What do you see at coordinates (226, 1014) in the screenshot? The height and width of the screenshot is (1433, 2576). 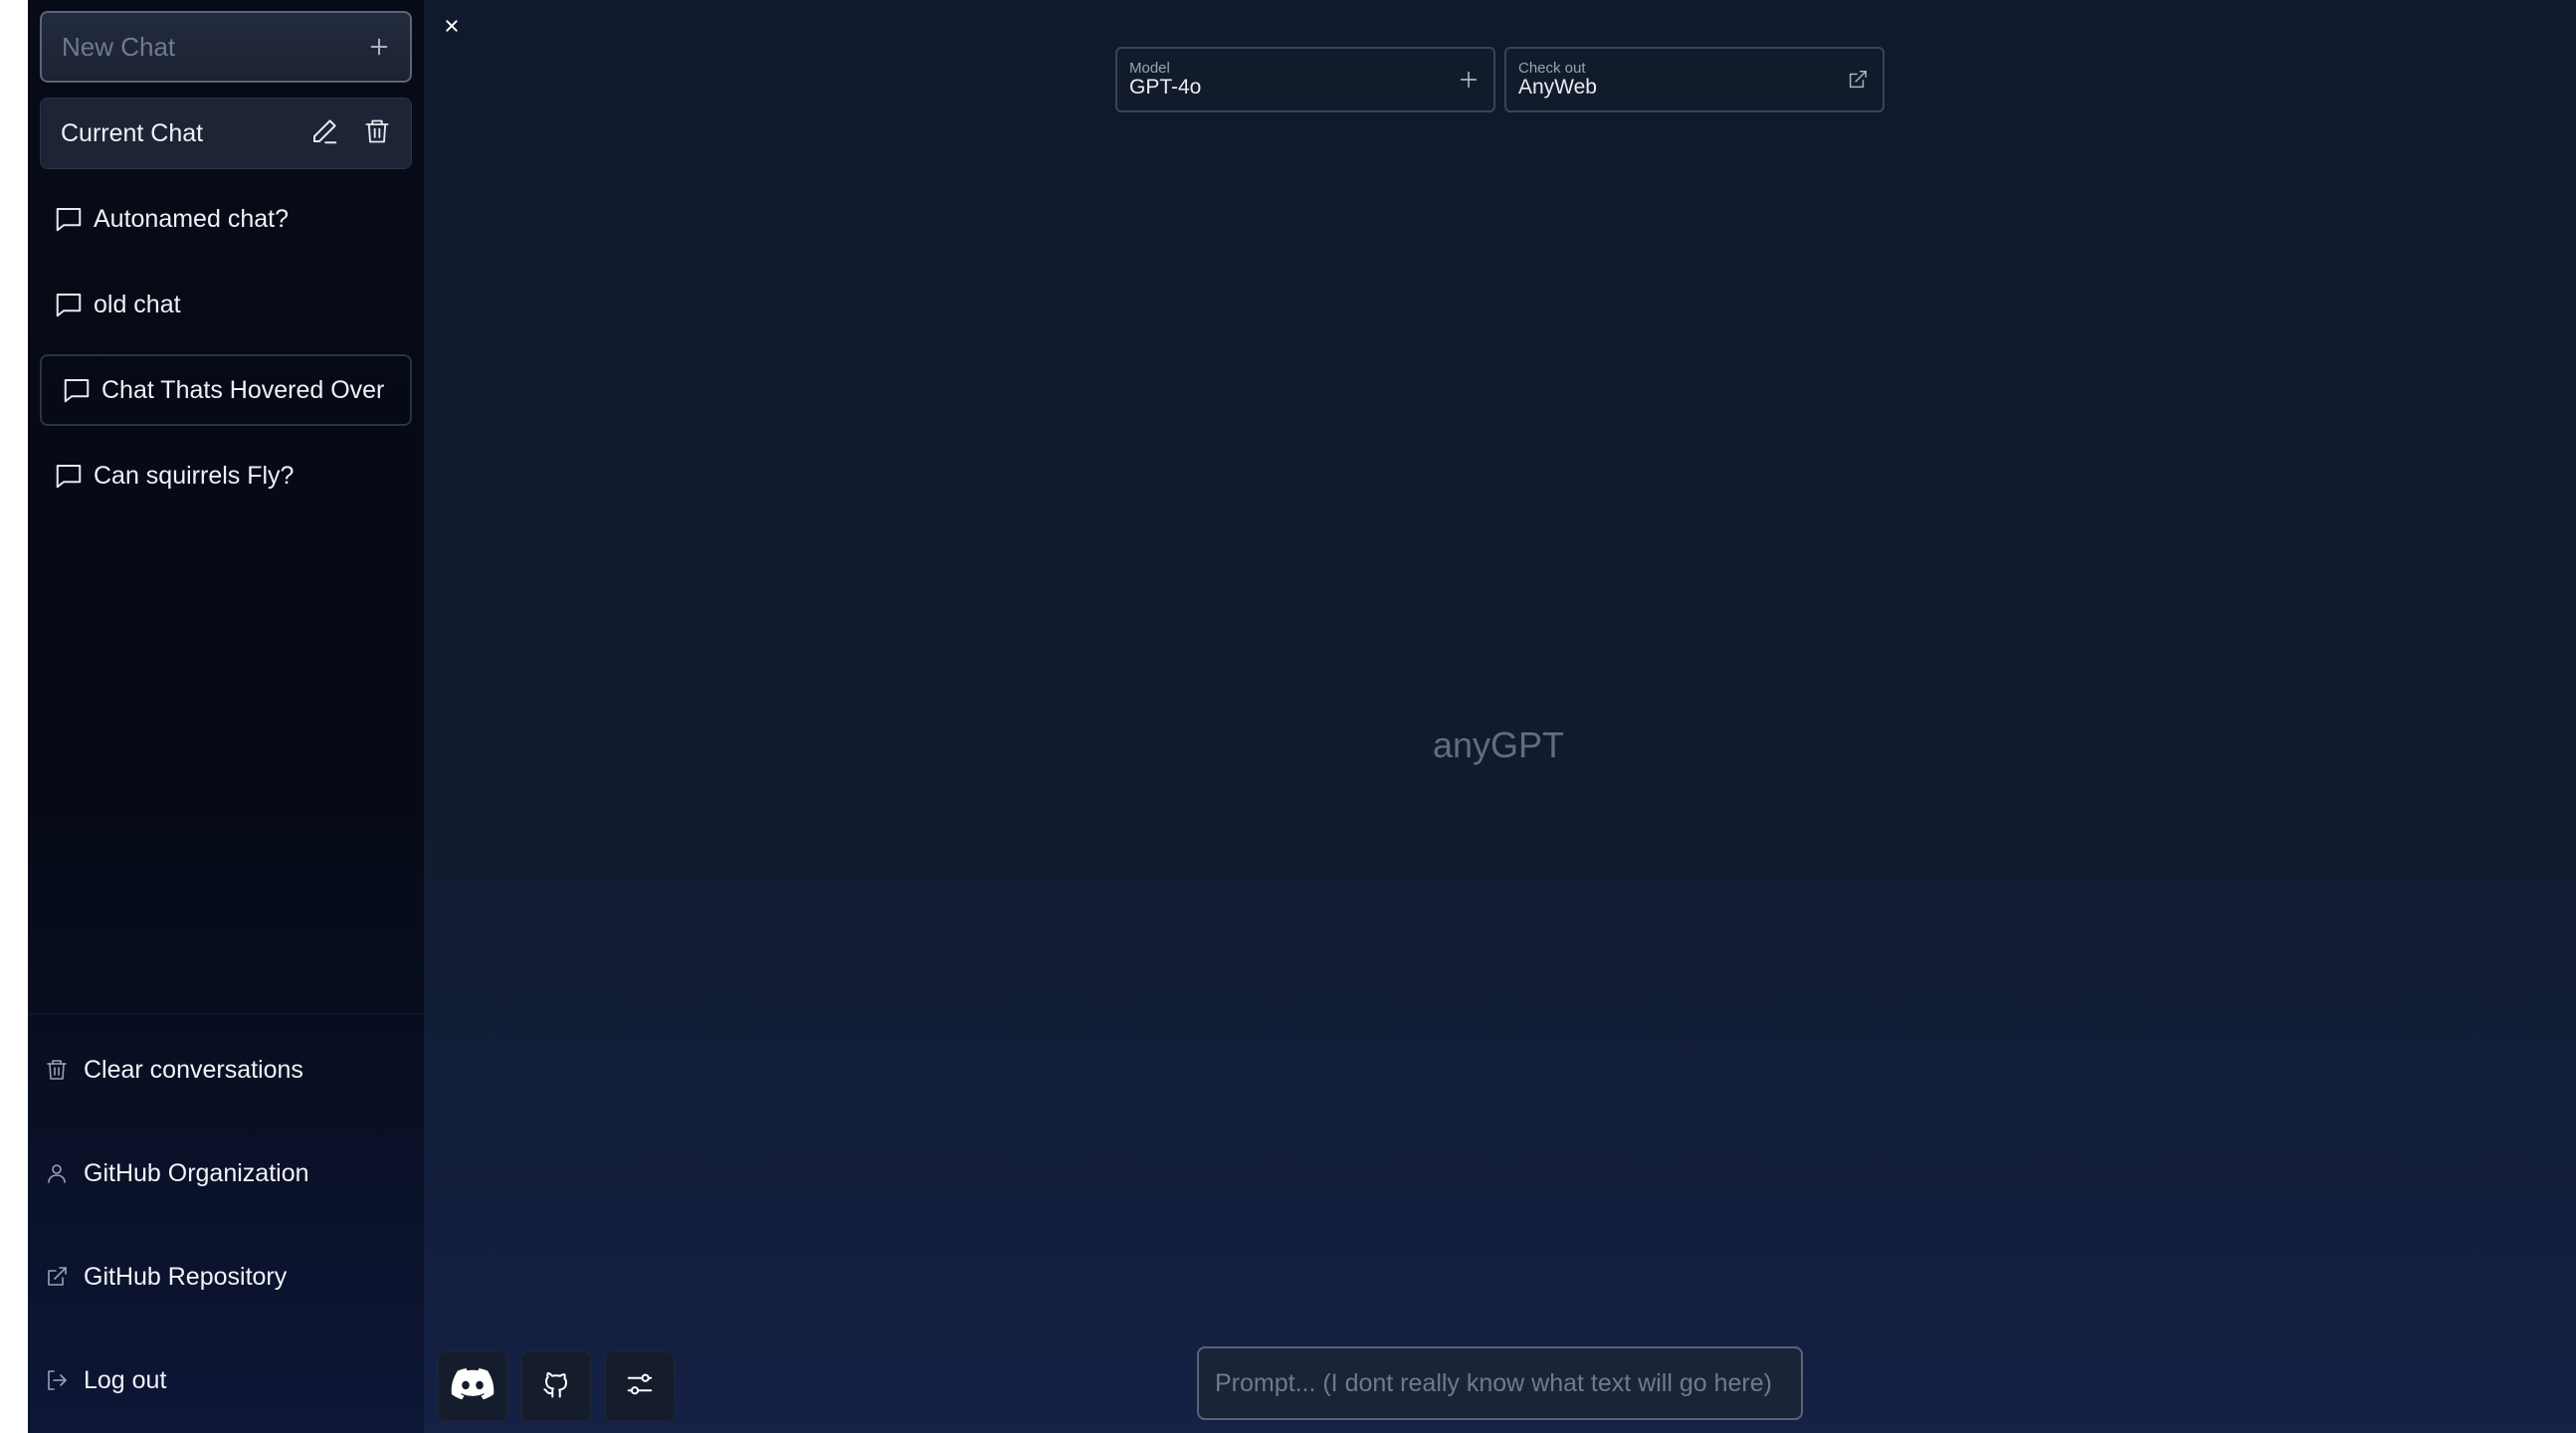 I see `sidebar-divider` at bounding box center [226, 1014].